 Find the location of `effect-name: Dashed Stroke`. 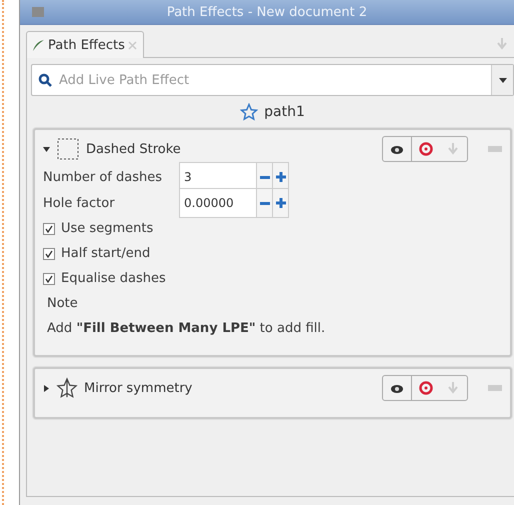

effect-name: Dashed Stroke is located at coordinates (134, 149).